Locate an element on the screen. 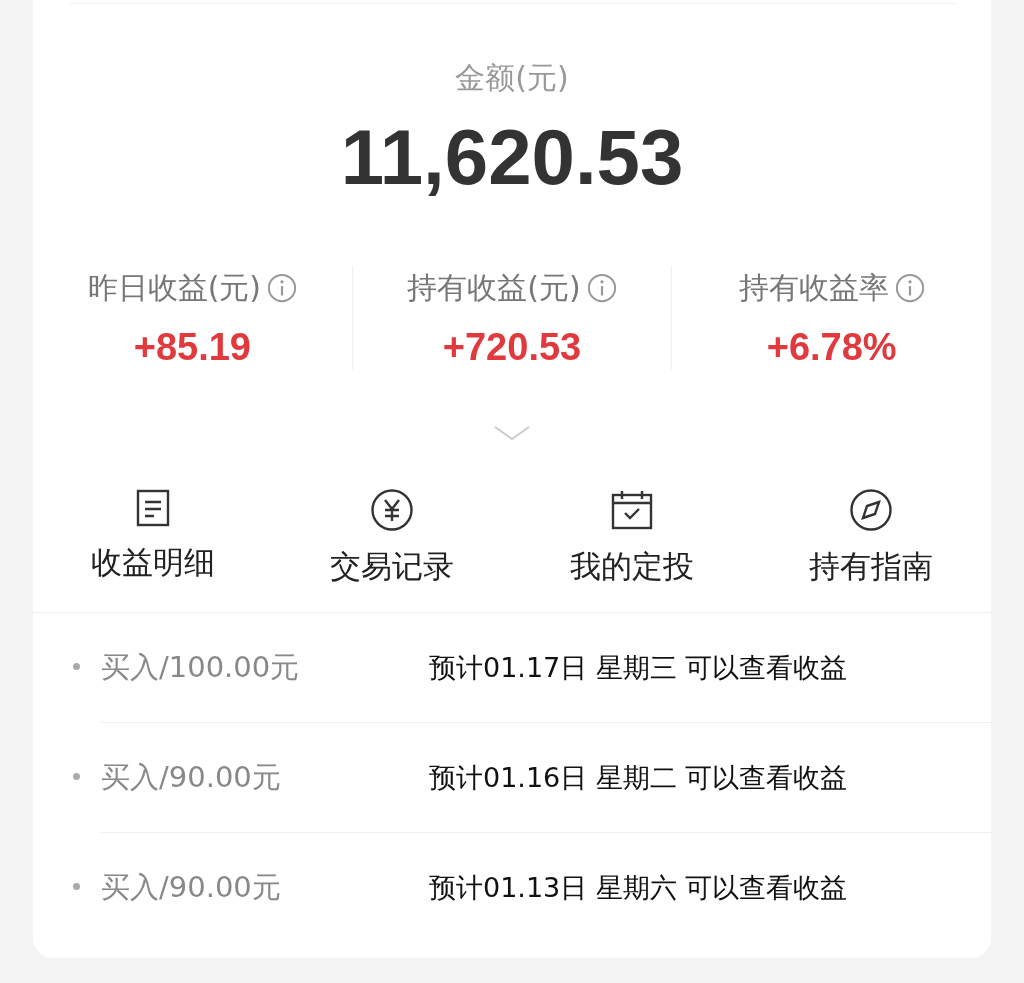 This screenshot has height=983, width=1024. stat-label: 持有收益(元) is located at coordinates (494, 288).